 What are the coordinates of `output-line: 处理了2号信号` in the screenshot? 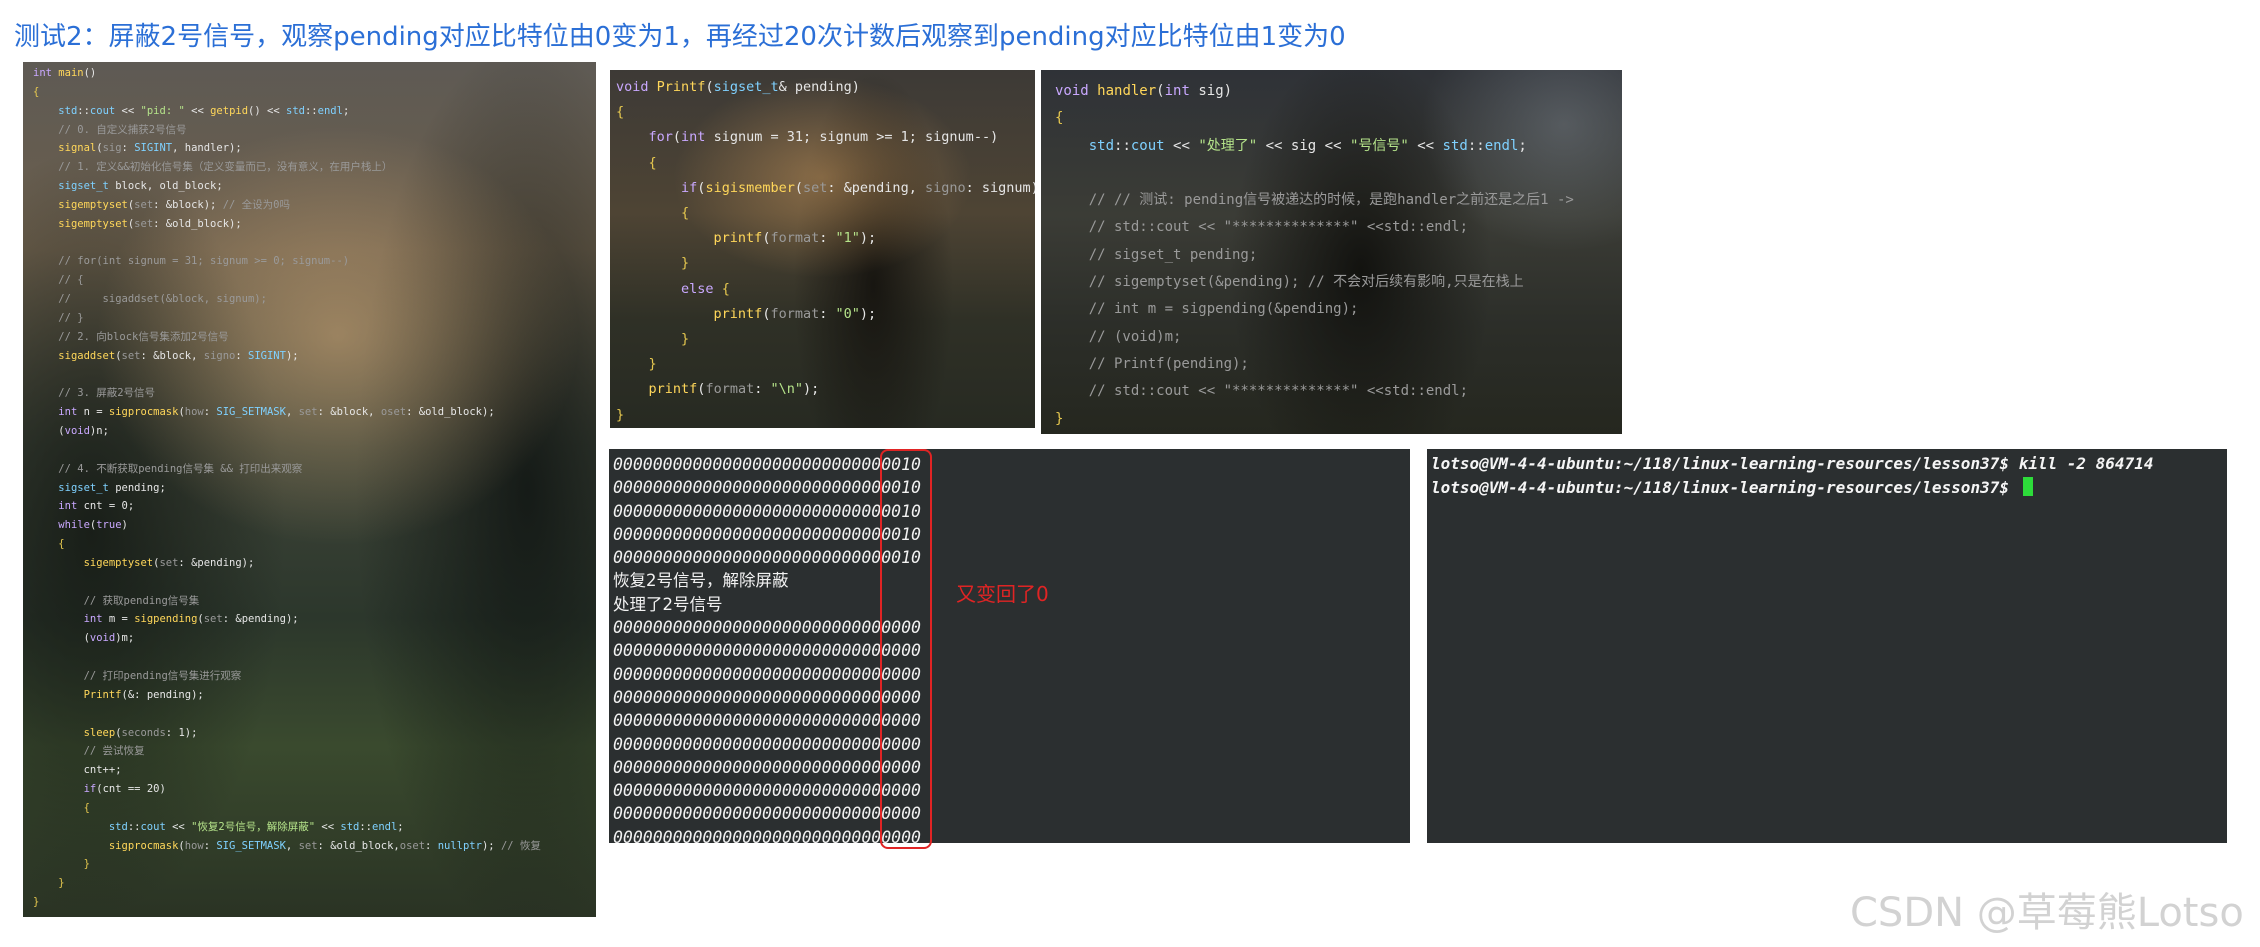 It's located at (668, 604).